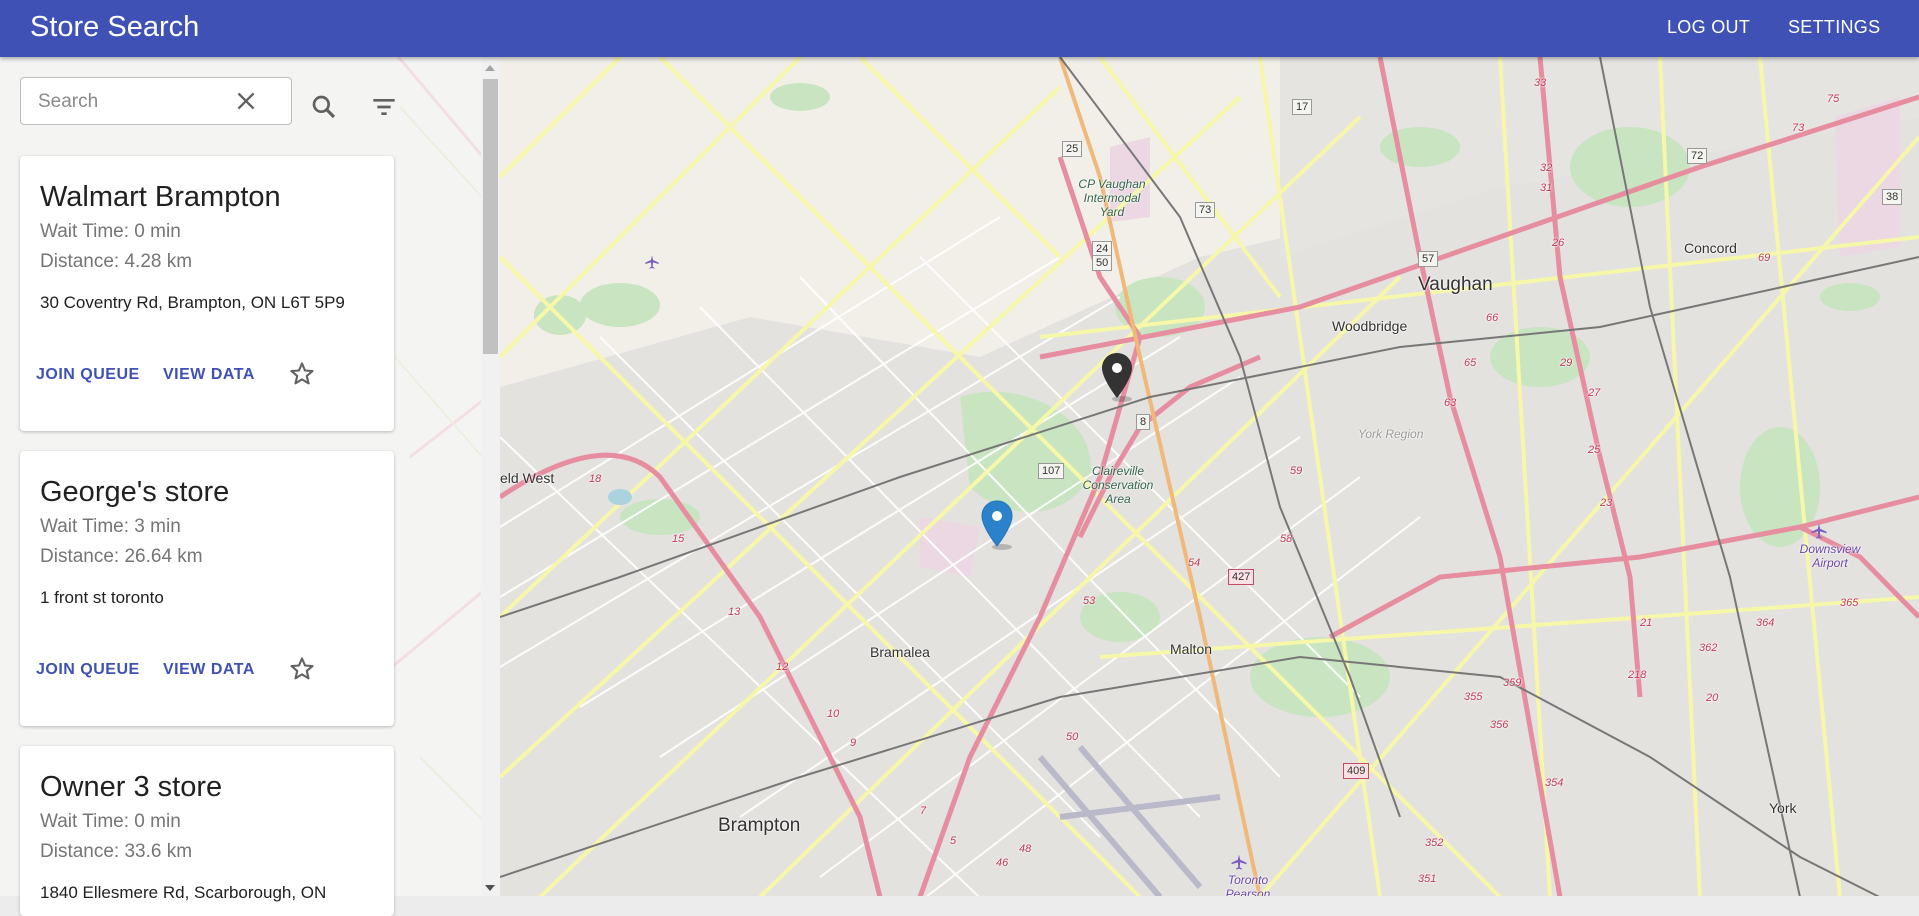 Image resolution: width=1919 pixels, height=916 pixels. I want to click on map-label-malton: Malton, so click(1191, 649).